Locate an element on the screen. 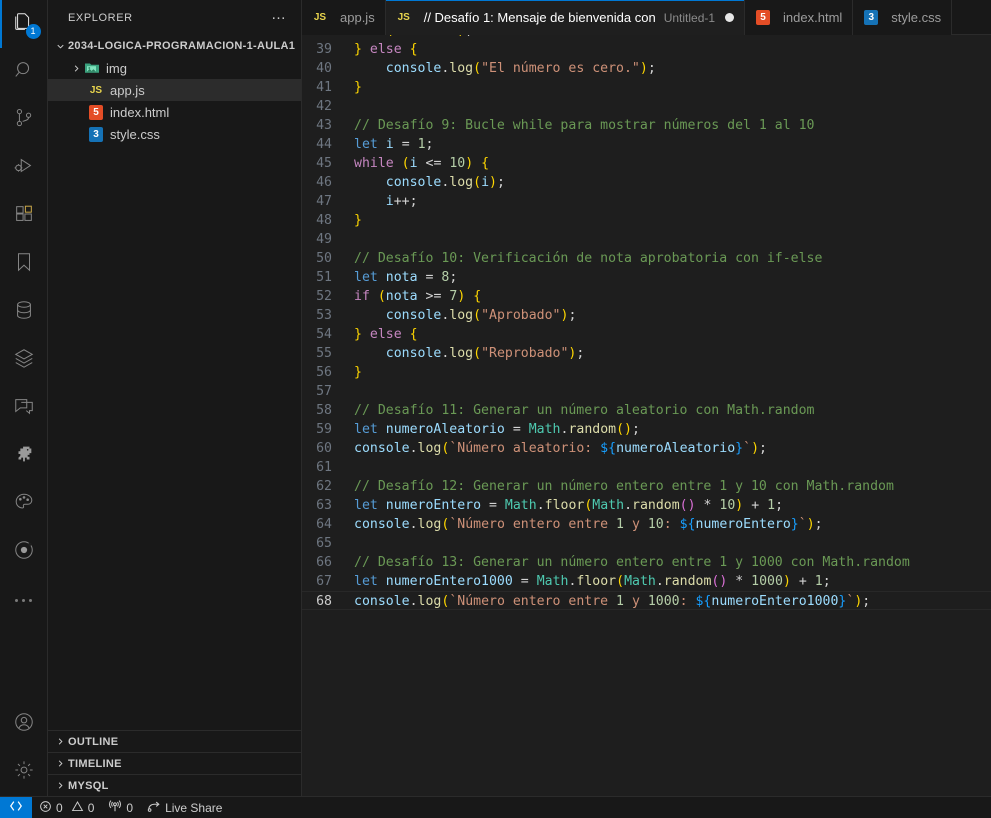 The image size is (991, 818). line-number: 54 is located at coordinates (324, 334).